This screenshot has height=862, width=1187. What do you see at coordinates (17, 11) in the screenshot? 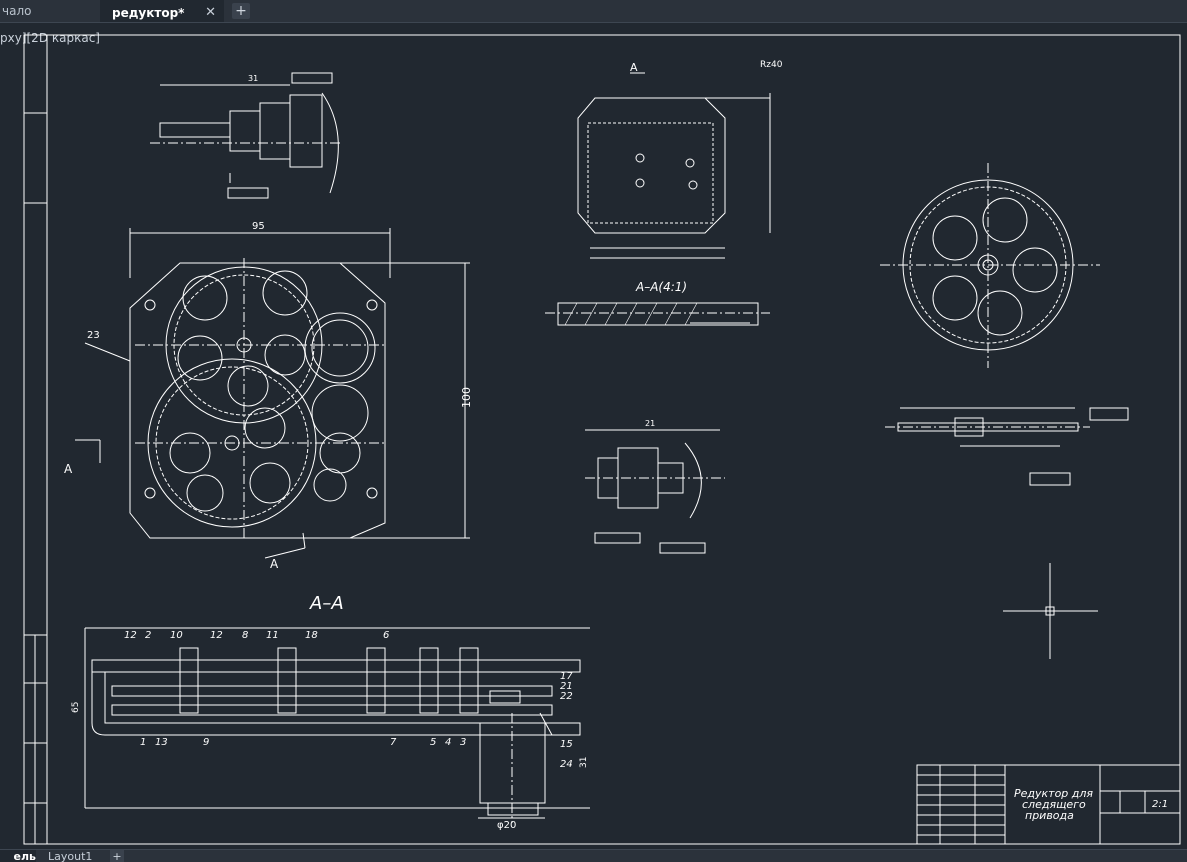
I see `tab-start-label: чало` at bounding box center [17, 11].